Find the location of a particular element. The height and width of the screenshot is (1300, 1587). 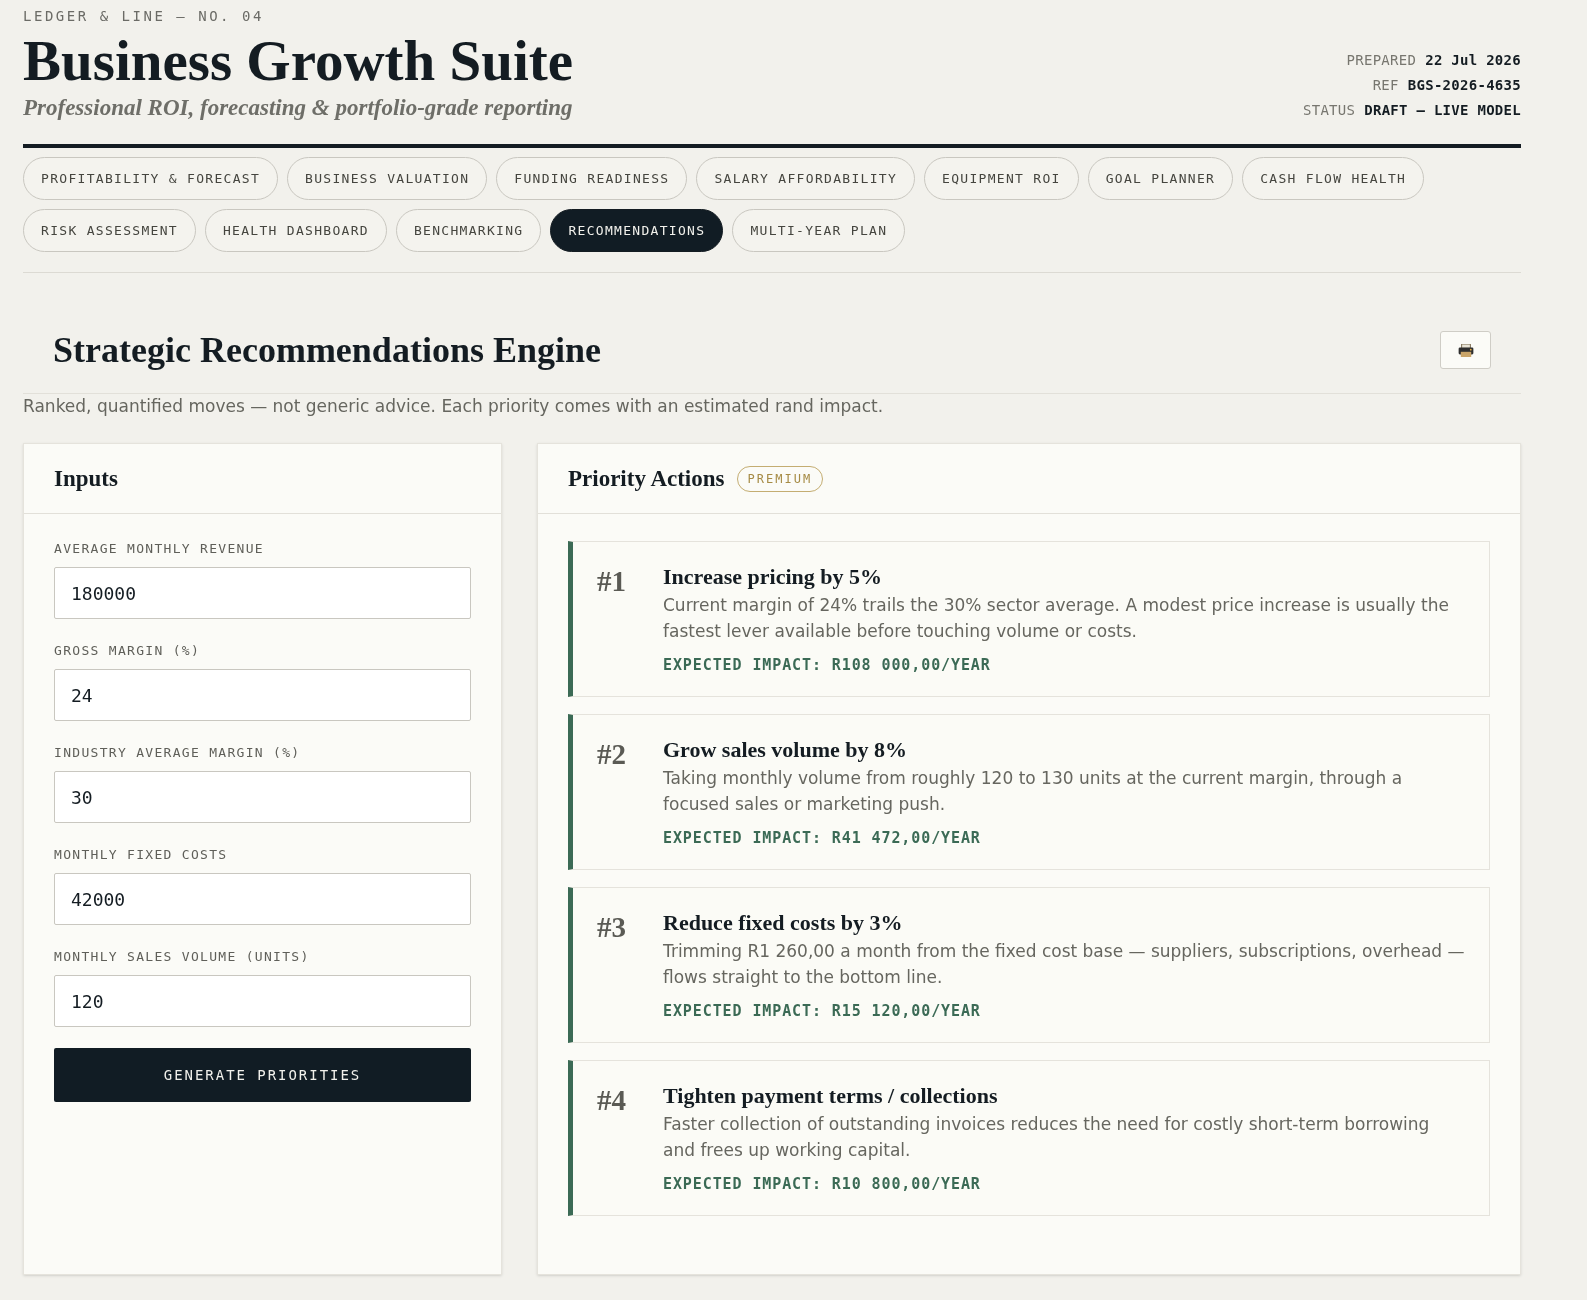

field-label: MONTHLY SALES VOLUME (UNITS) is located at coordinates (182, 957).